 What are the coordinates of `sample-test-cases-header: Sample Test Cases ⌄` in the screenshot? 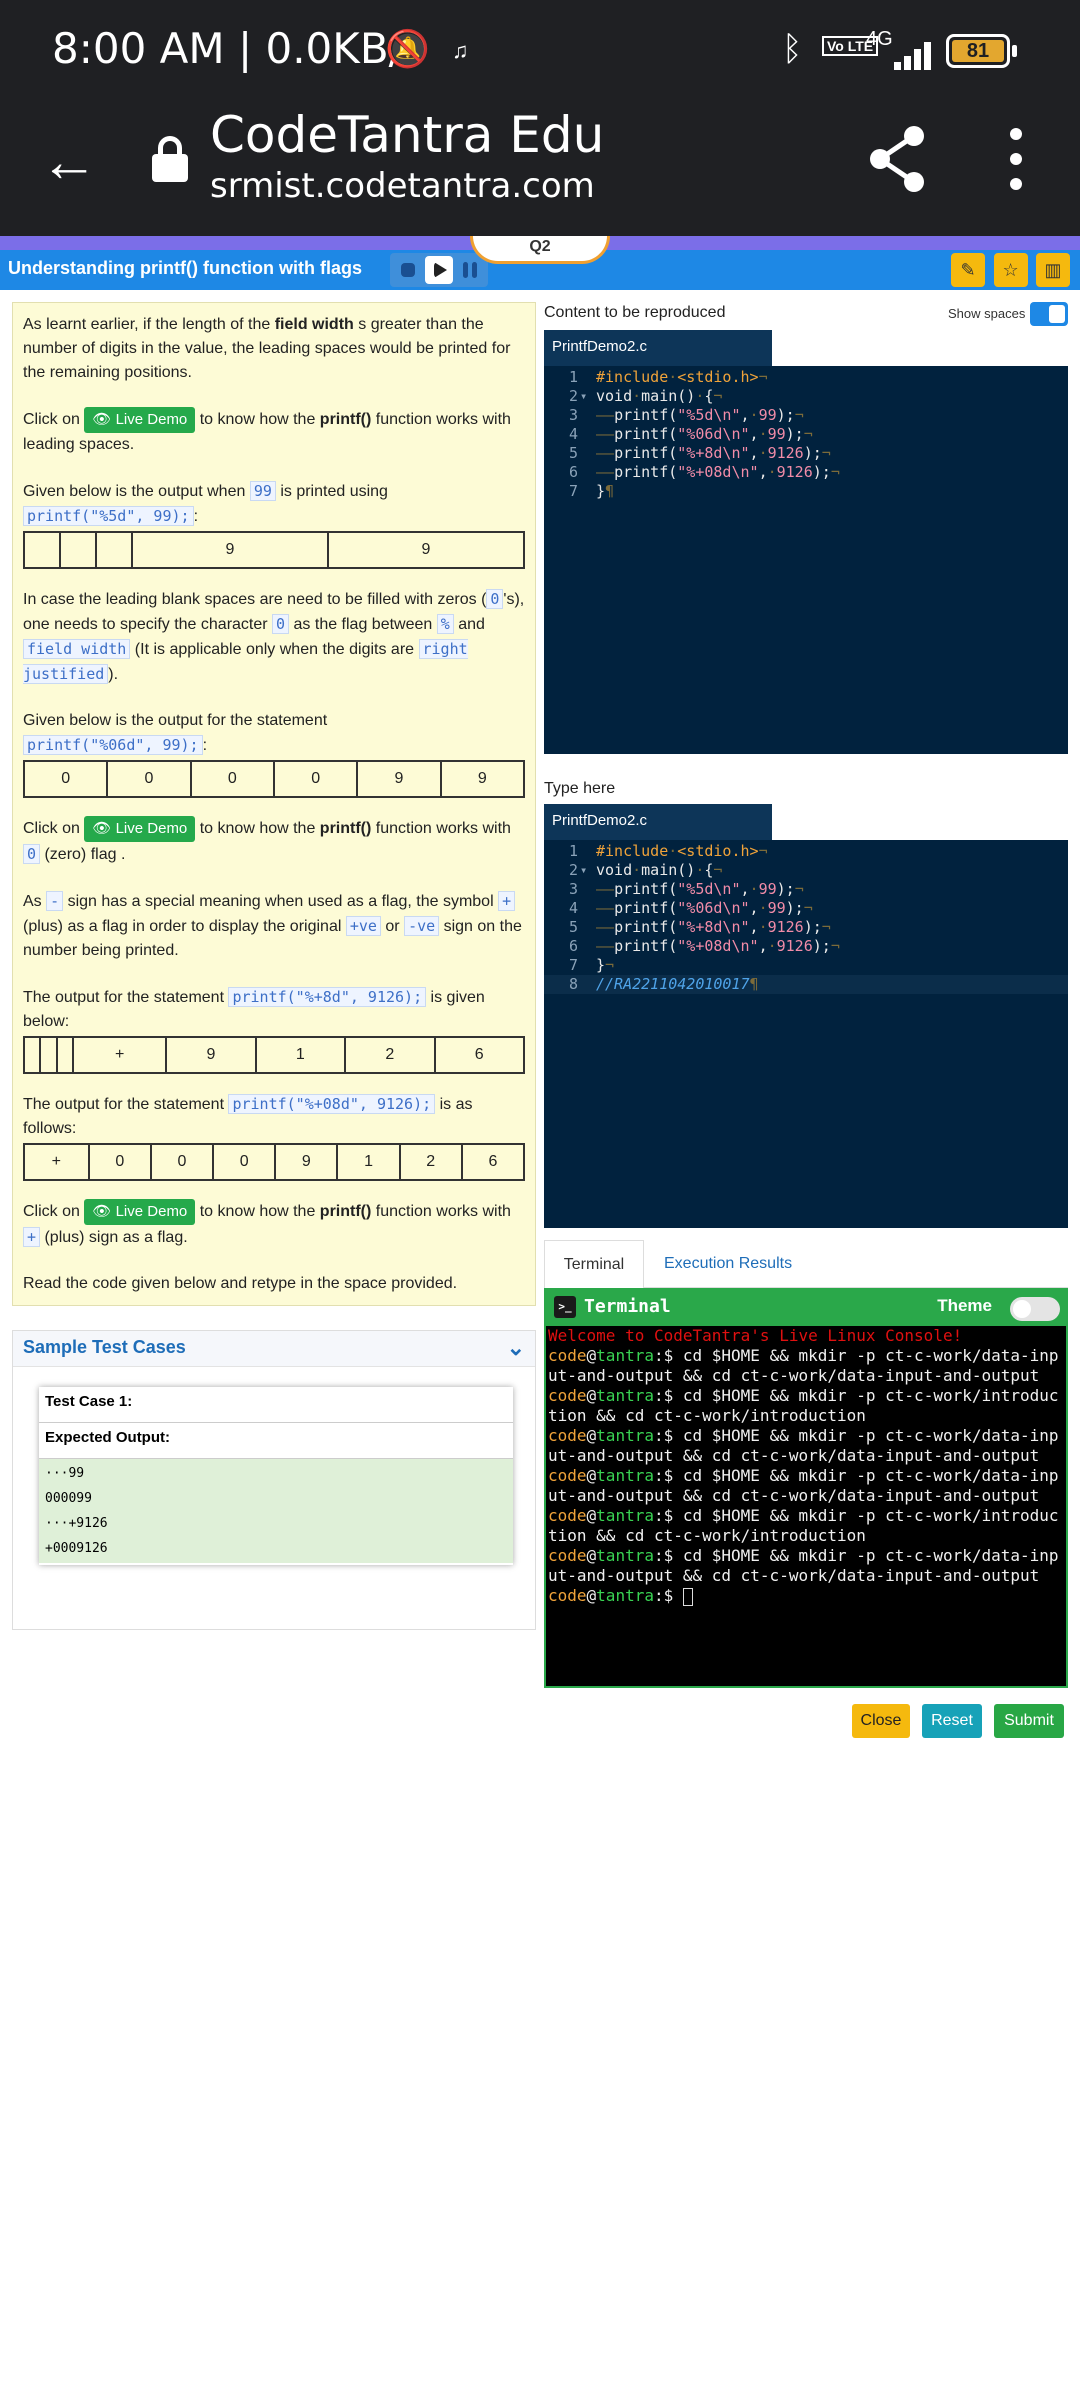 It's located at (274, 1349).